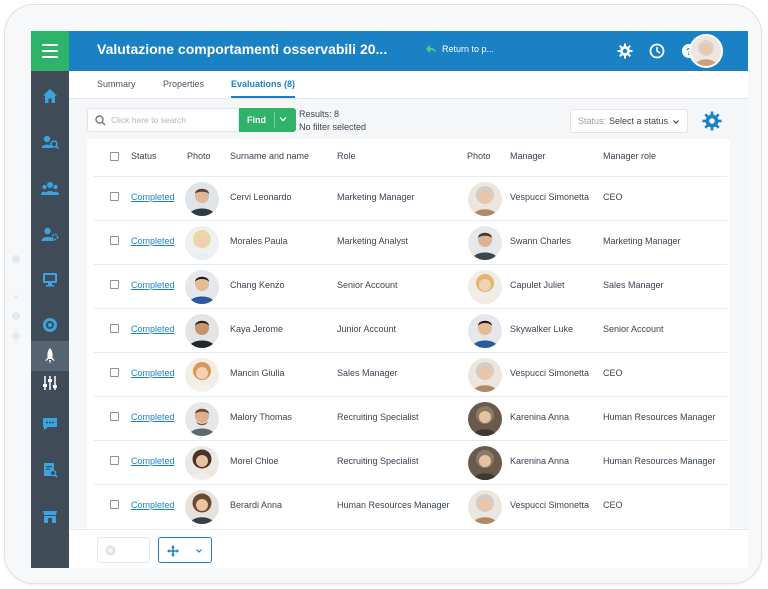 This screenshot has height=589, width=768. I want to click on chat-icon, so click(50, 424).